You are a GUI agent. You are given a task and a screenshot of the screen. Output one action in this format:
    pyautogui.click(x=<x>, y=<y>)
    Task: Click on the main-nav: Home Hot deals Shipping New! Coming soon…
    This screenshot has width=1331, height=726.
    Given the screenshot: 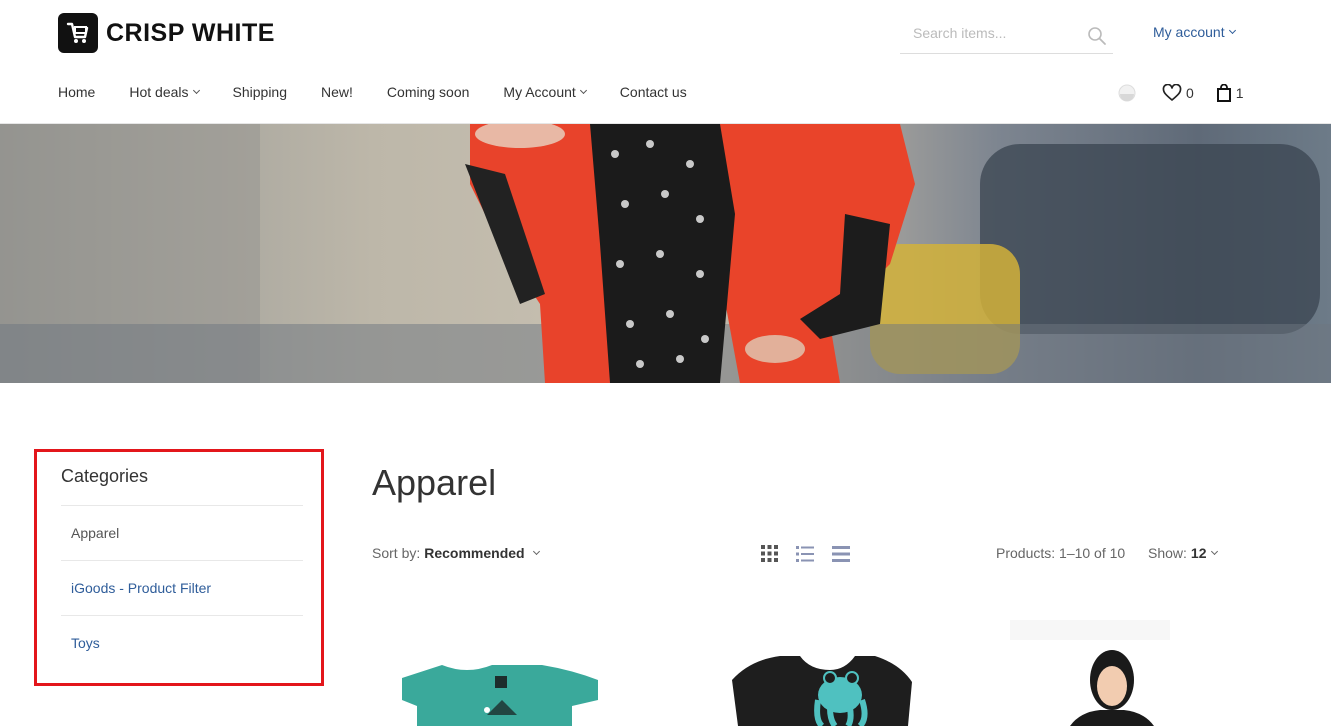 What is the action you would take?
    pyautogui.click(x=389, y=92)
    